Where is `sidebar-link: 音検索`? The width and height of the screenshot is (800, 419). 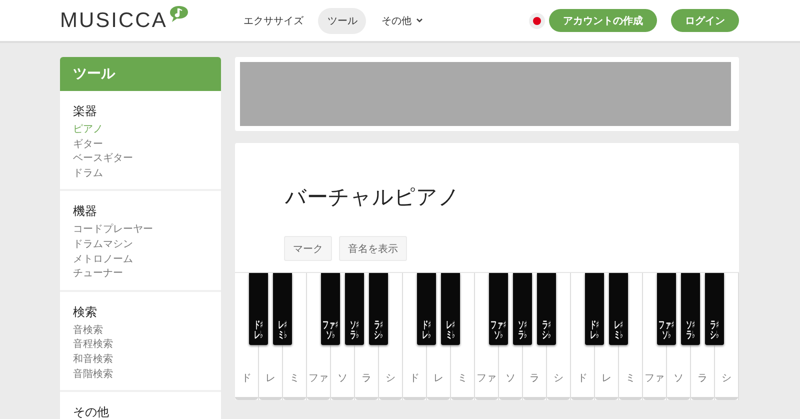
sidebar-link: 音検索 is located at coordinates (140, 331).